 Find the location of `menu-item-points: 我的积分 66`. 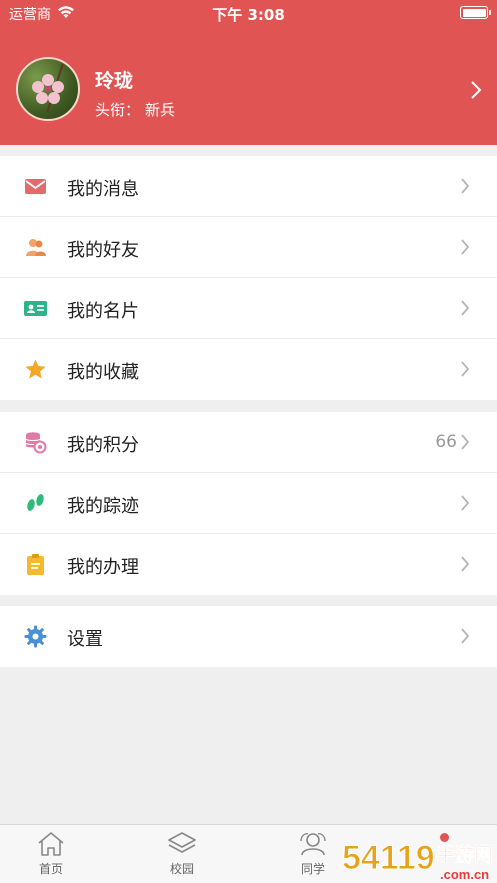

menu-item-points: 我的积分 66 is located at coordinates (248, 442).